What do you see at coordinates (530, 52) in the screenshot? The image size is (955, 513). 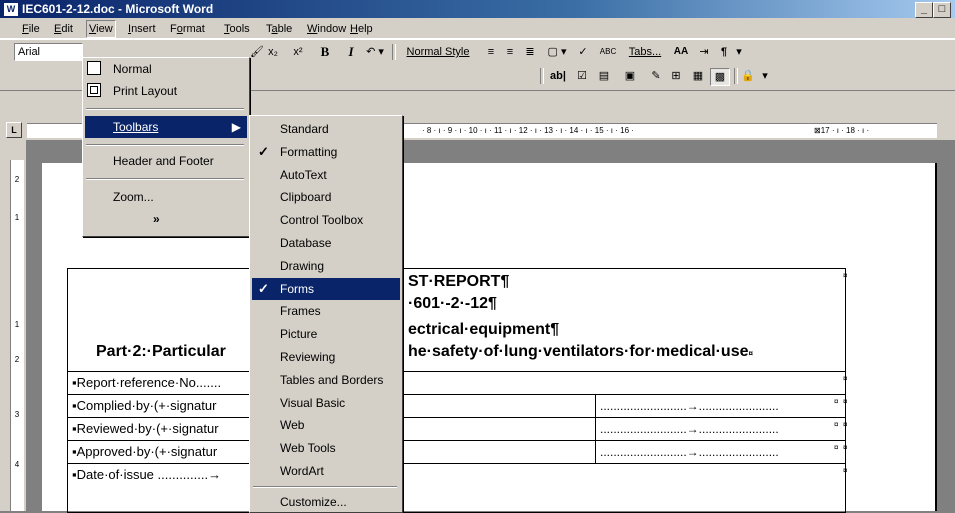 I see `justify-icon: ≣` at bounding box center [530, 52].